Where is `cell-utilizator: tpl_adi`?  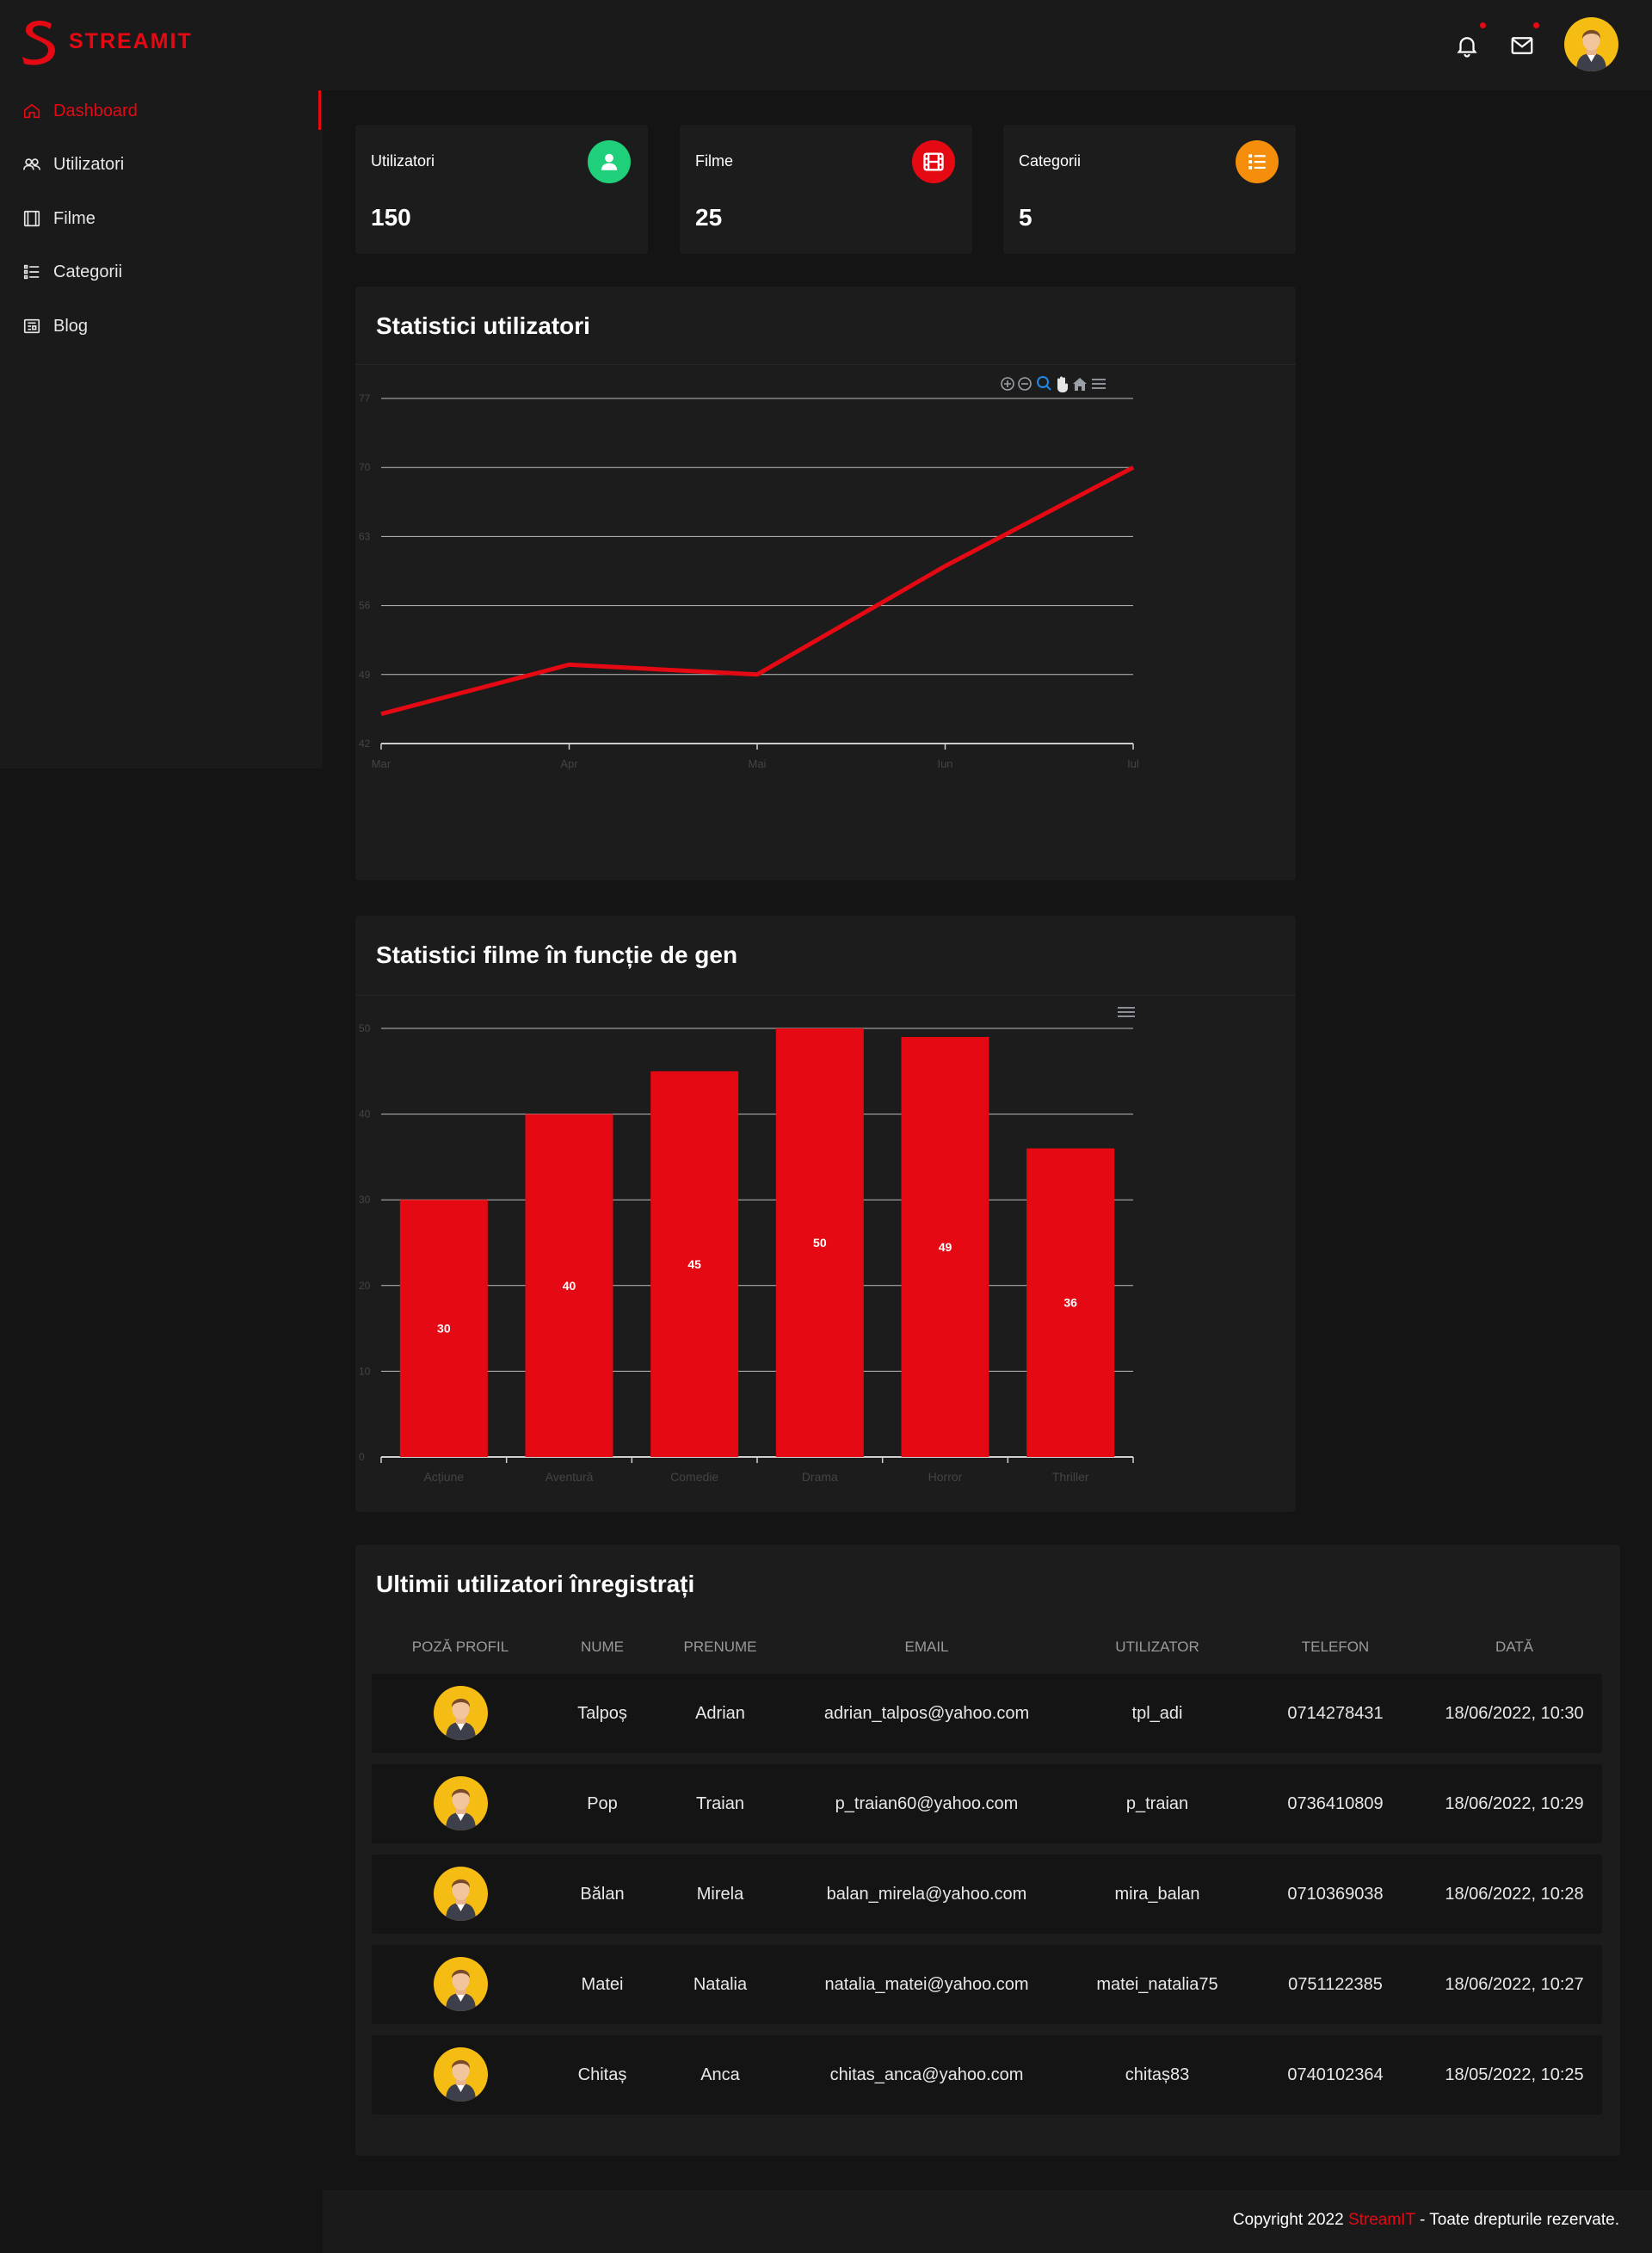
cell-utilizator: tpl_adi is located at coordinates (1157, 1713).